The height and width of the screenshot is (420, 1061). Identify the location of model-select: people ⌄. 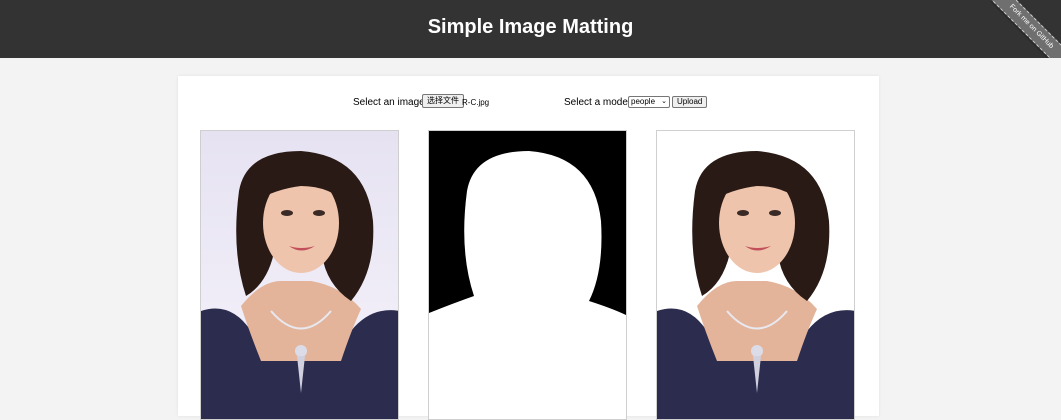
(649, 102).